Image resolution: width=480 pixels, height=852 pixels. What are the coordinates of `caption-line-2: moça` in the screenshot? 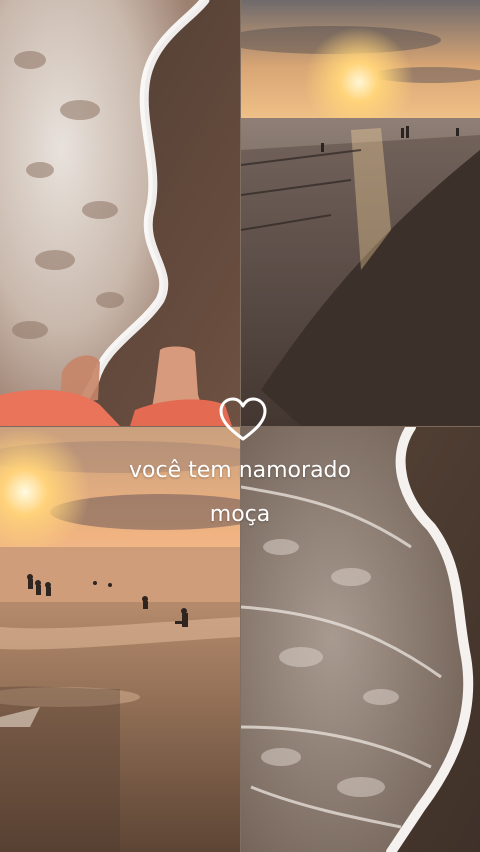 It's located at (240, 514).